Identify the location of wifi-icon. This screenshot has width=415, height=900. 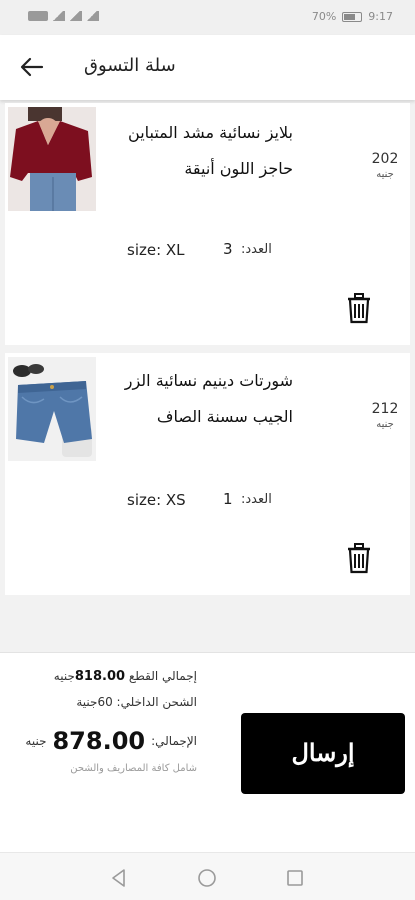
(92, 16).